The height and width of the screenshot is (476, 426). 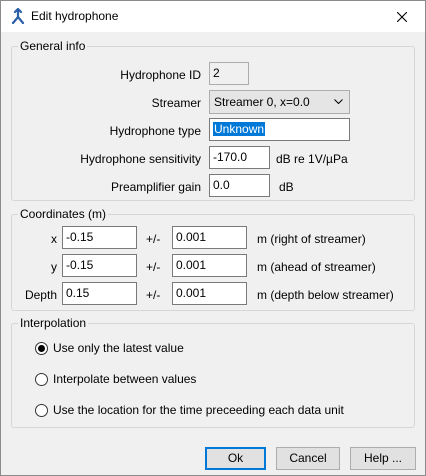 What do you see at coordinates (118, 348) in the screenshot?
I see `radio-latest-value-label: Use only the latest value` at bounding box center [118, 348].